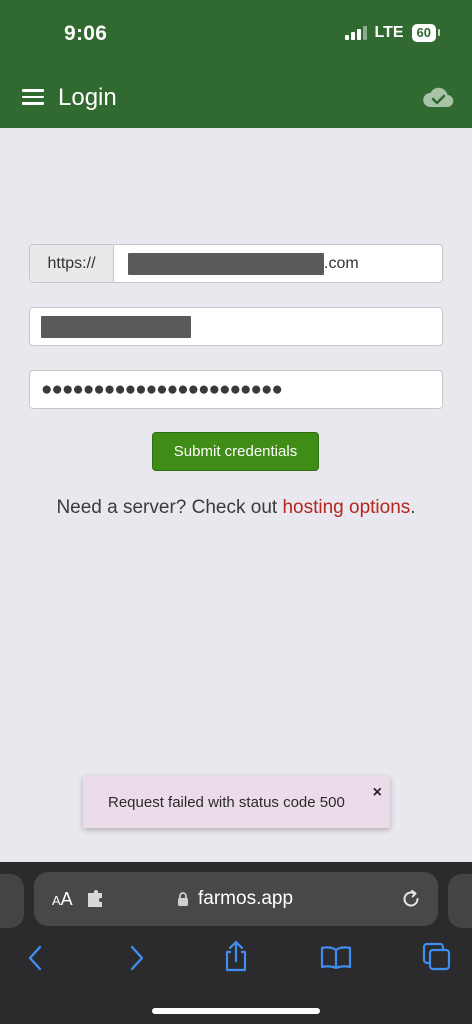 Image resolution: width=472 pixels, height=1024 pixels. I want to click on home-indicator, so click(236, 1011).